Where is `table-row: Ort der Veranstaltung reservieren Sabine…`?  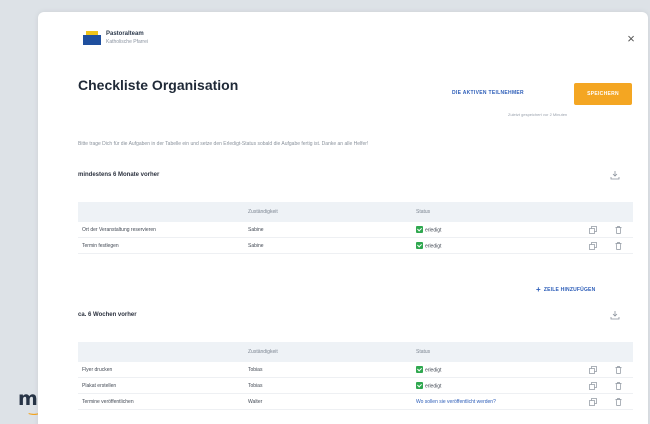 table-row: Ort der Veranstaltung reservieren Sabine… is located at coordinates (355, 230).